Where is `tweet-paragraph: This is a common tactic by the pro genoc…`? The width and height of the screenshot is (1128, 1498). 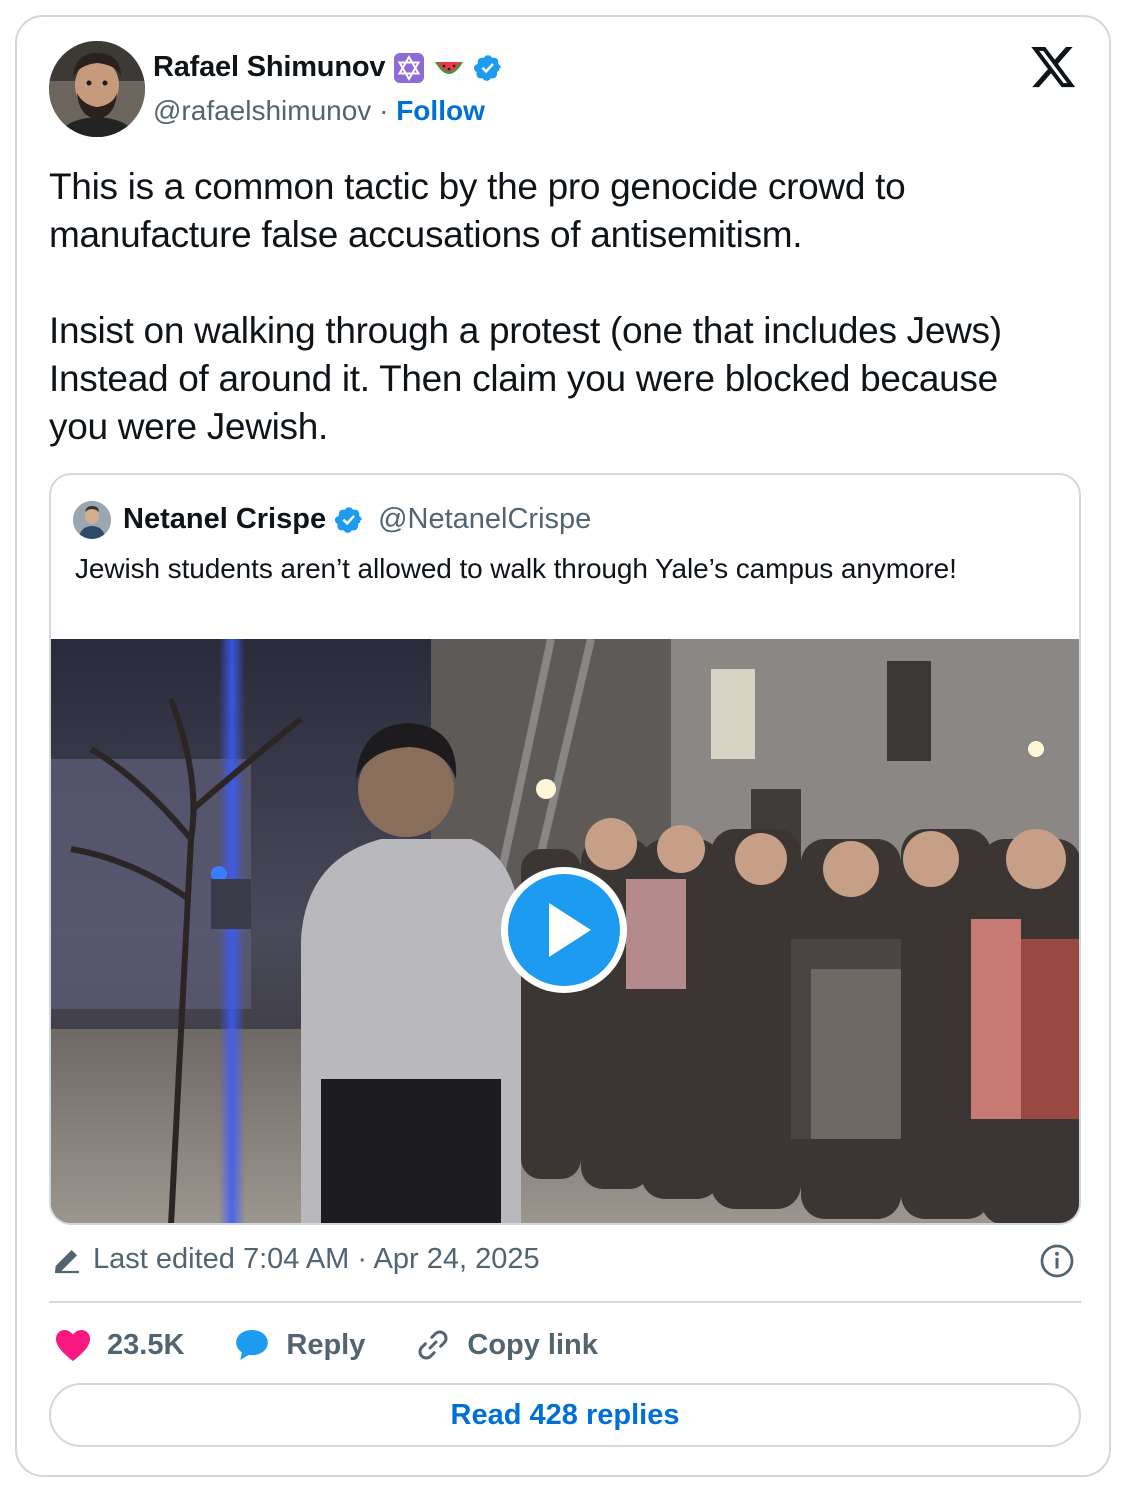 tweet-paragraph: This is a common tactic by the pro genoc… is located at coordinates (477, 210).